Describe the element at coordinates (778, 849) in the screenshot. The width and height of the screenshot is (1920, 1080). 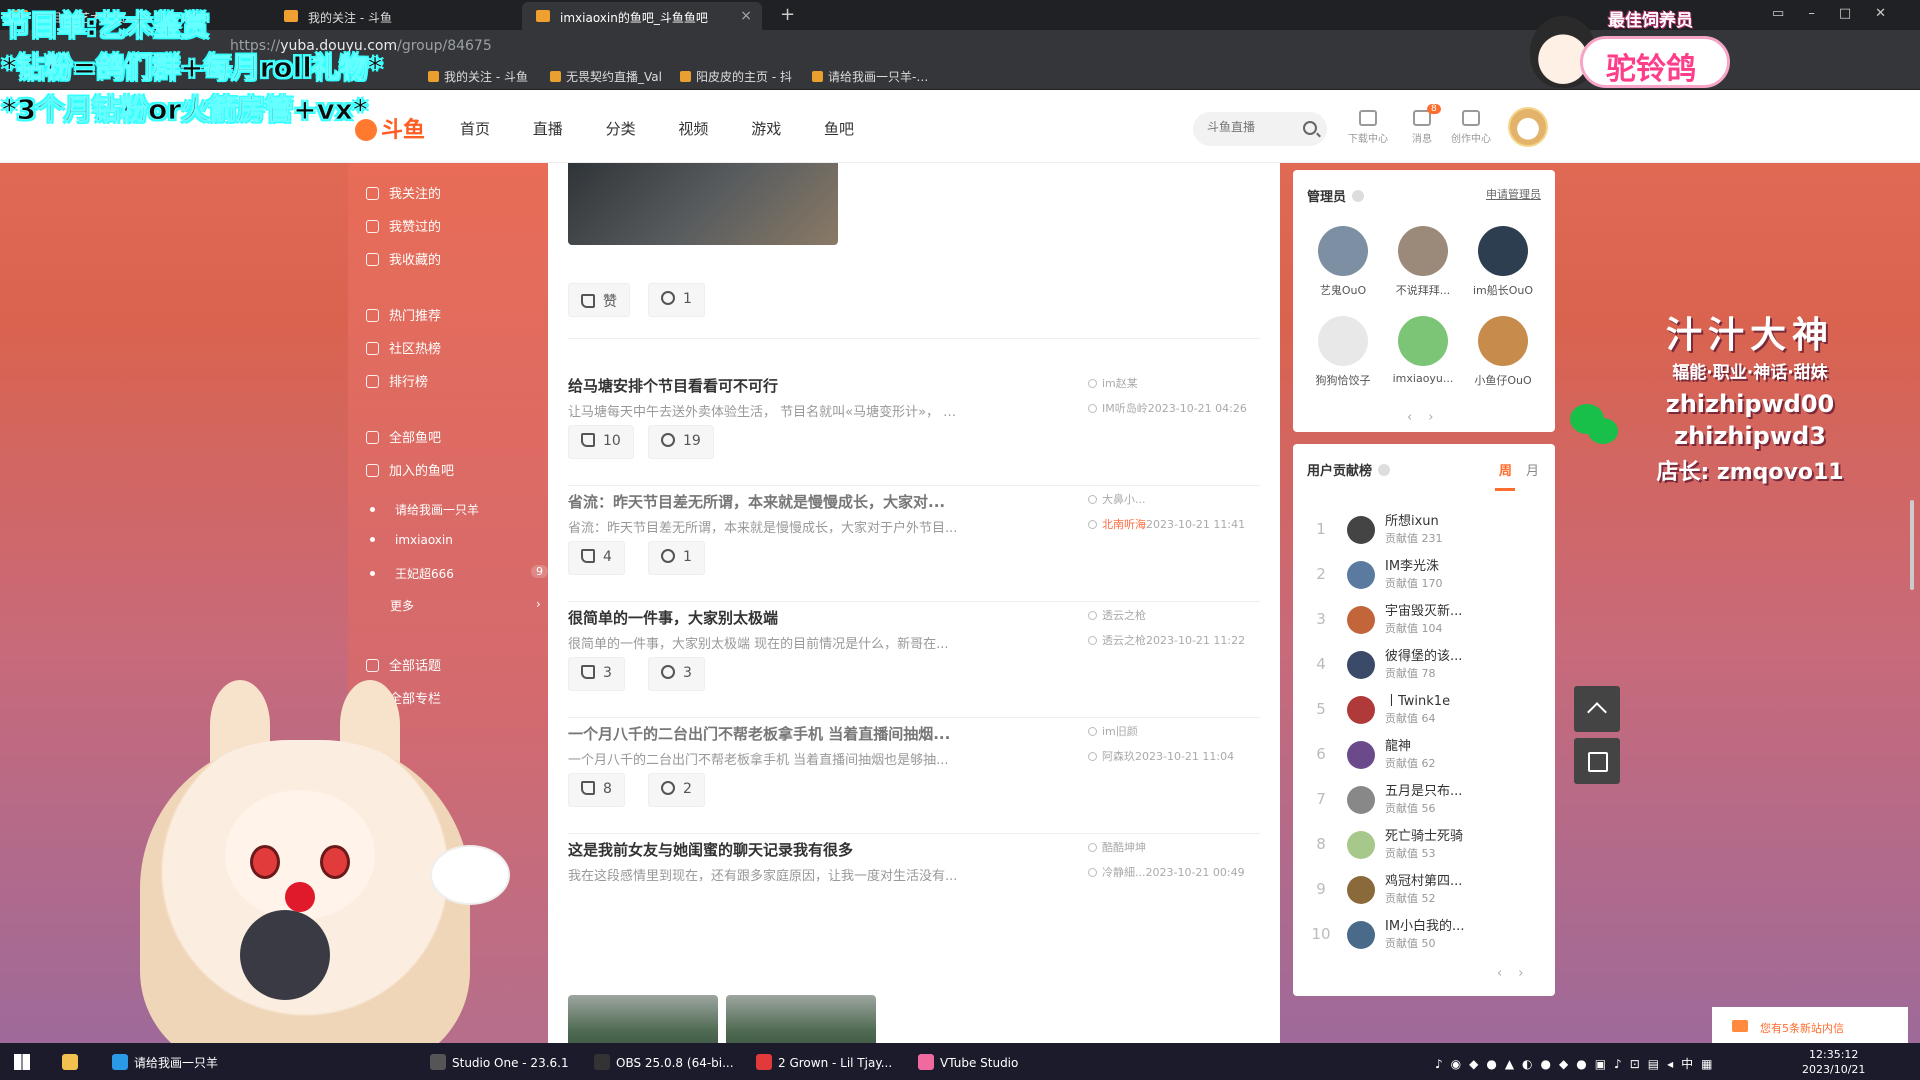
I see `post-title: 这是我前女友与她闺蜜的聊天记录我有很多` at that location.